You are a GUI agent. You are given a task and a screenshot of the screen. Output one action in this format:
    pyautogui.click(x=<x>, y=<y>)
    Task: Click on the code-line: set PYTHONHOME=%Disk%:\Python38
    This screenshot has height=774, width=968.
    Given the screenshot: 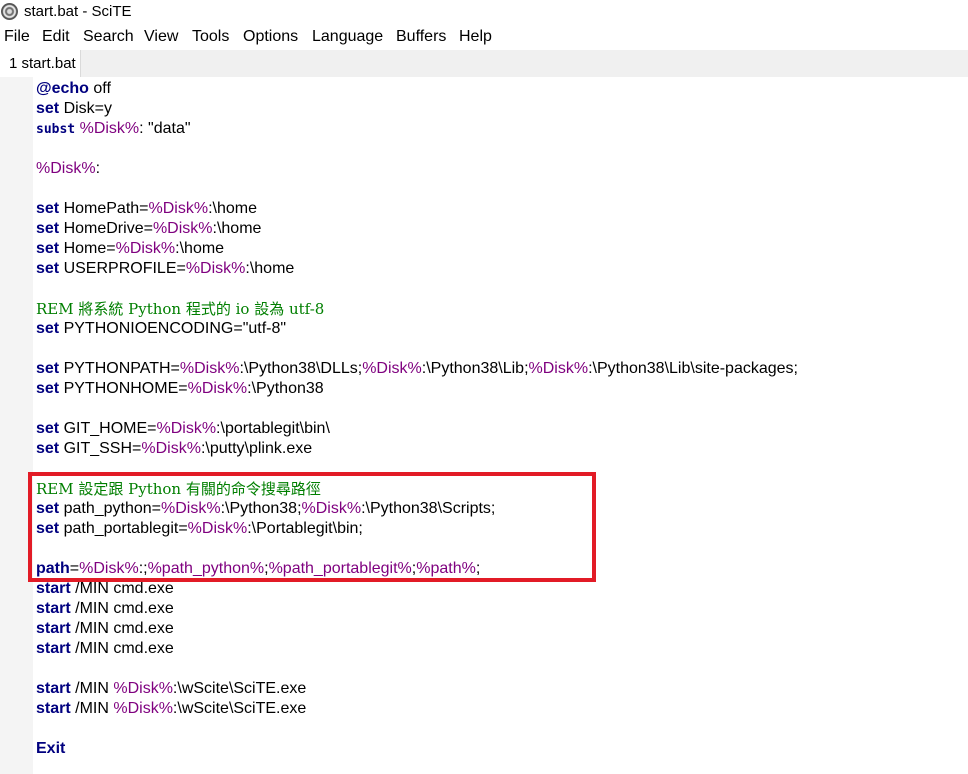 What is the action you would take?
    pyautogui.click(x=180, y=389)
    